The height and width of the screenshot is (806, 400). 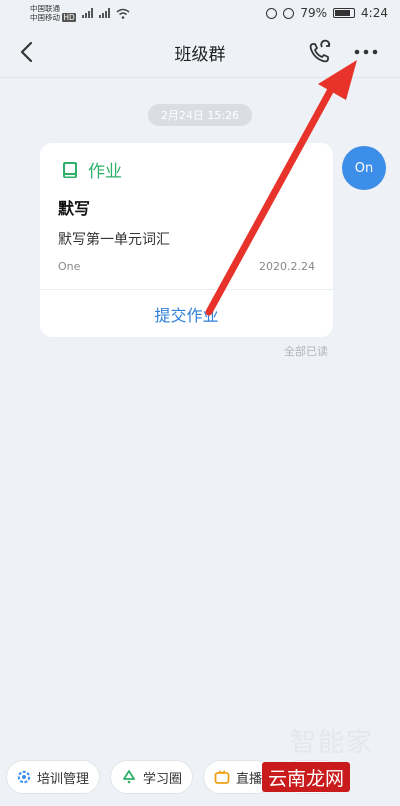 I want to click on carrier-names: 中国联通 中国移动 HD, so click(x=53, y=13).